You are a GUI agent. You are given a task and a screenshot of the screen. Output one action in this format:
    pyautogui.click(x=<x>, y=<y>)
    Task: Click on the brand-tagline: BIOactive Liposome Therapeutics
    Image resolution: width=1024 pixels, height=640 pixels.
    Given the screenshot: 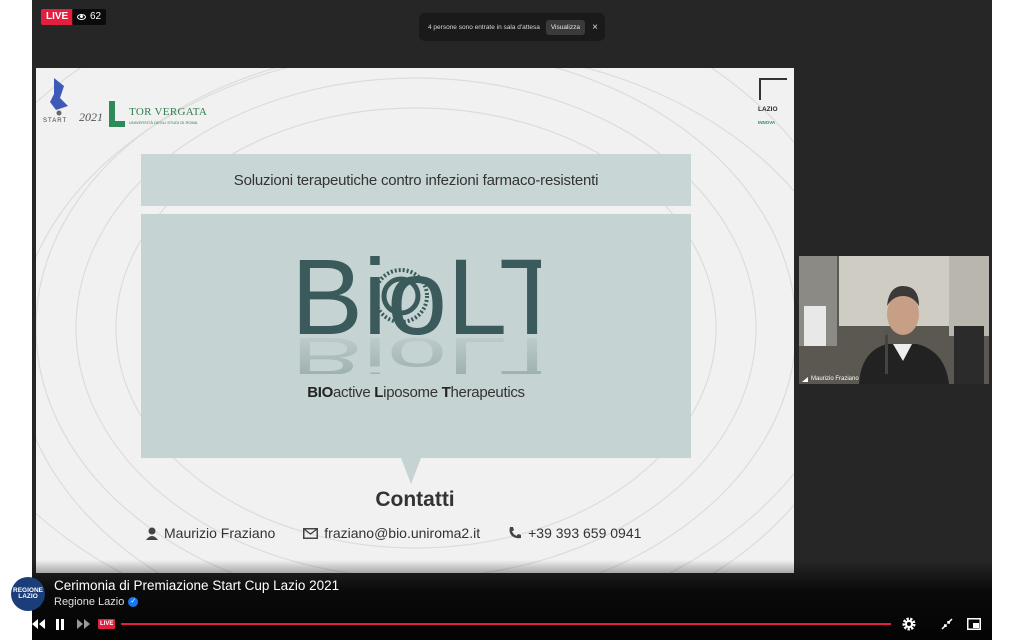 What is the action you would take?
    pyautogui.click(x=416, y=392)
    